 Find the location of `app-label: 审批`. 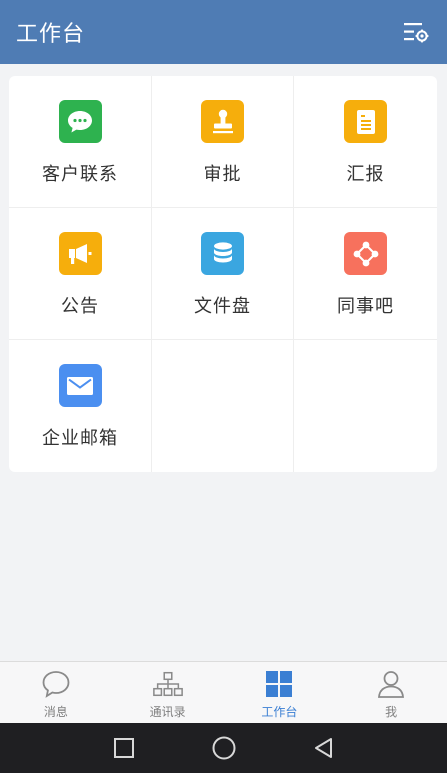

app-label: 审批 is located at coordinates (222, 174).